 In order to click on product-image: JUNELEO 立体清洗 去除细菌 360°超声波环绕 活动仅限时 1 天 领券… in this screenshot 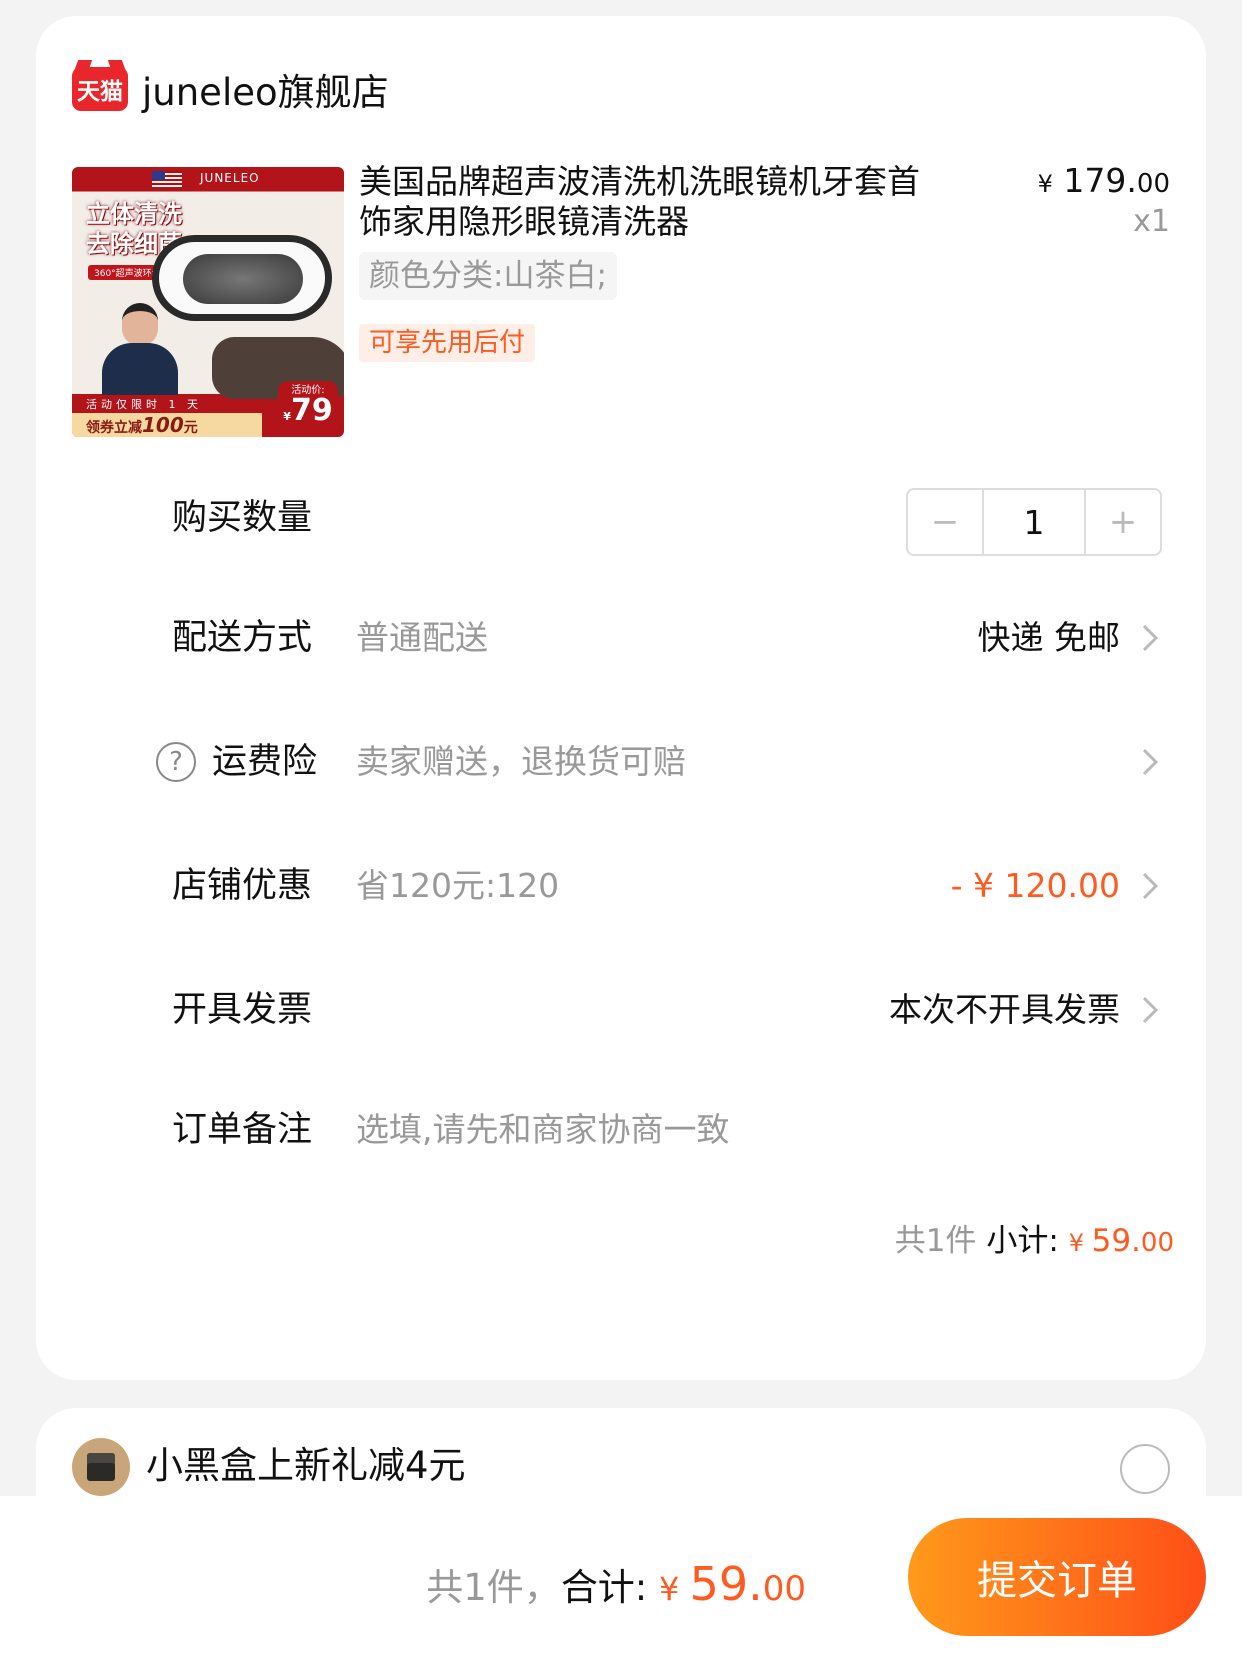, I will do `click(208, 302)`.